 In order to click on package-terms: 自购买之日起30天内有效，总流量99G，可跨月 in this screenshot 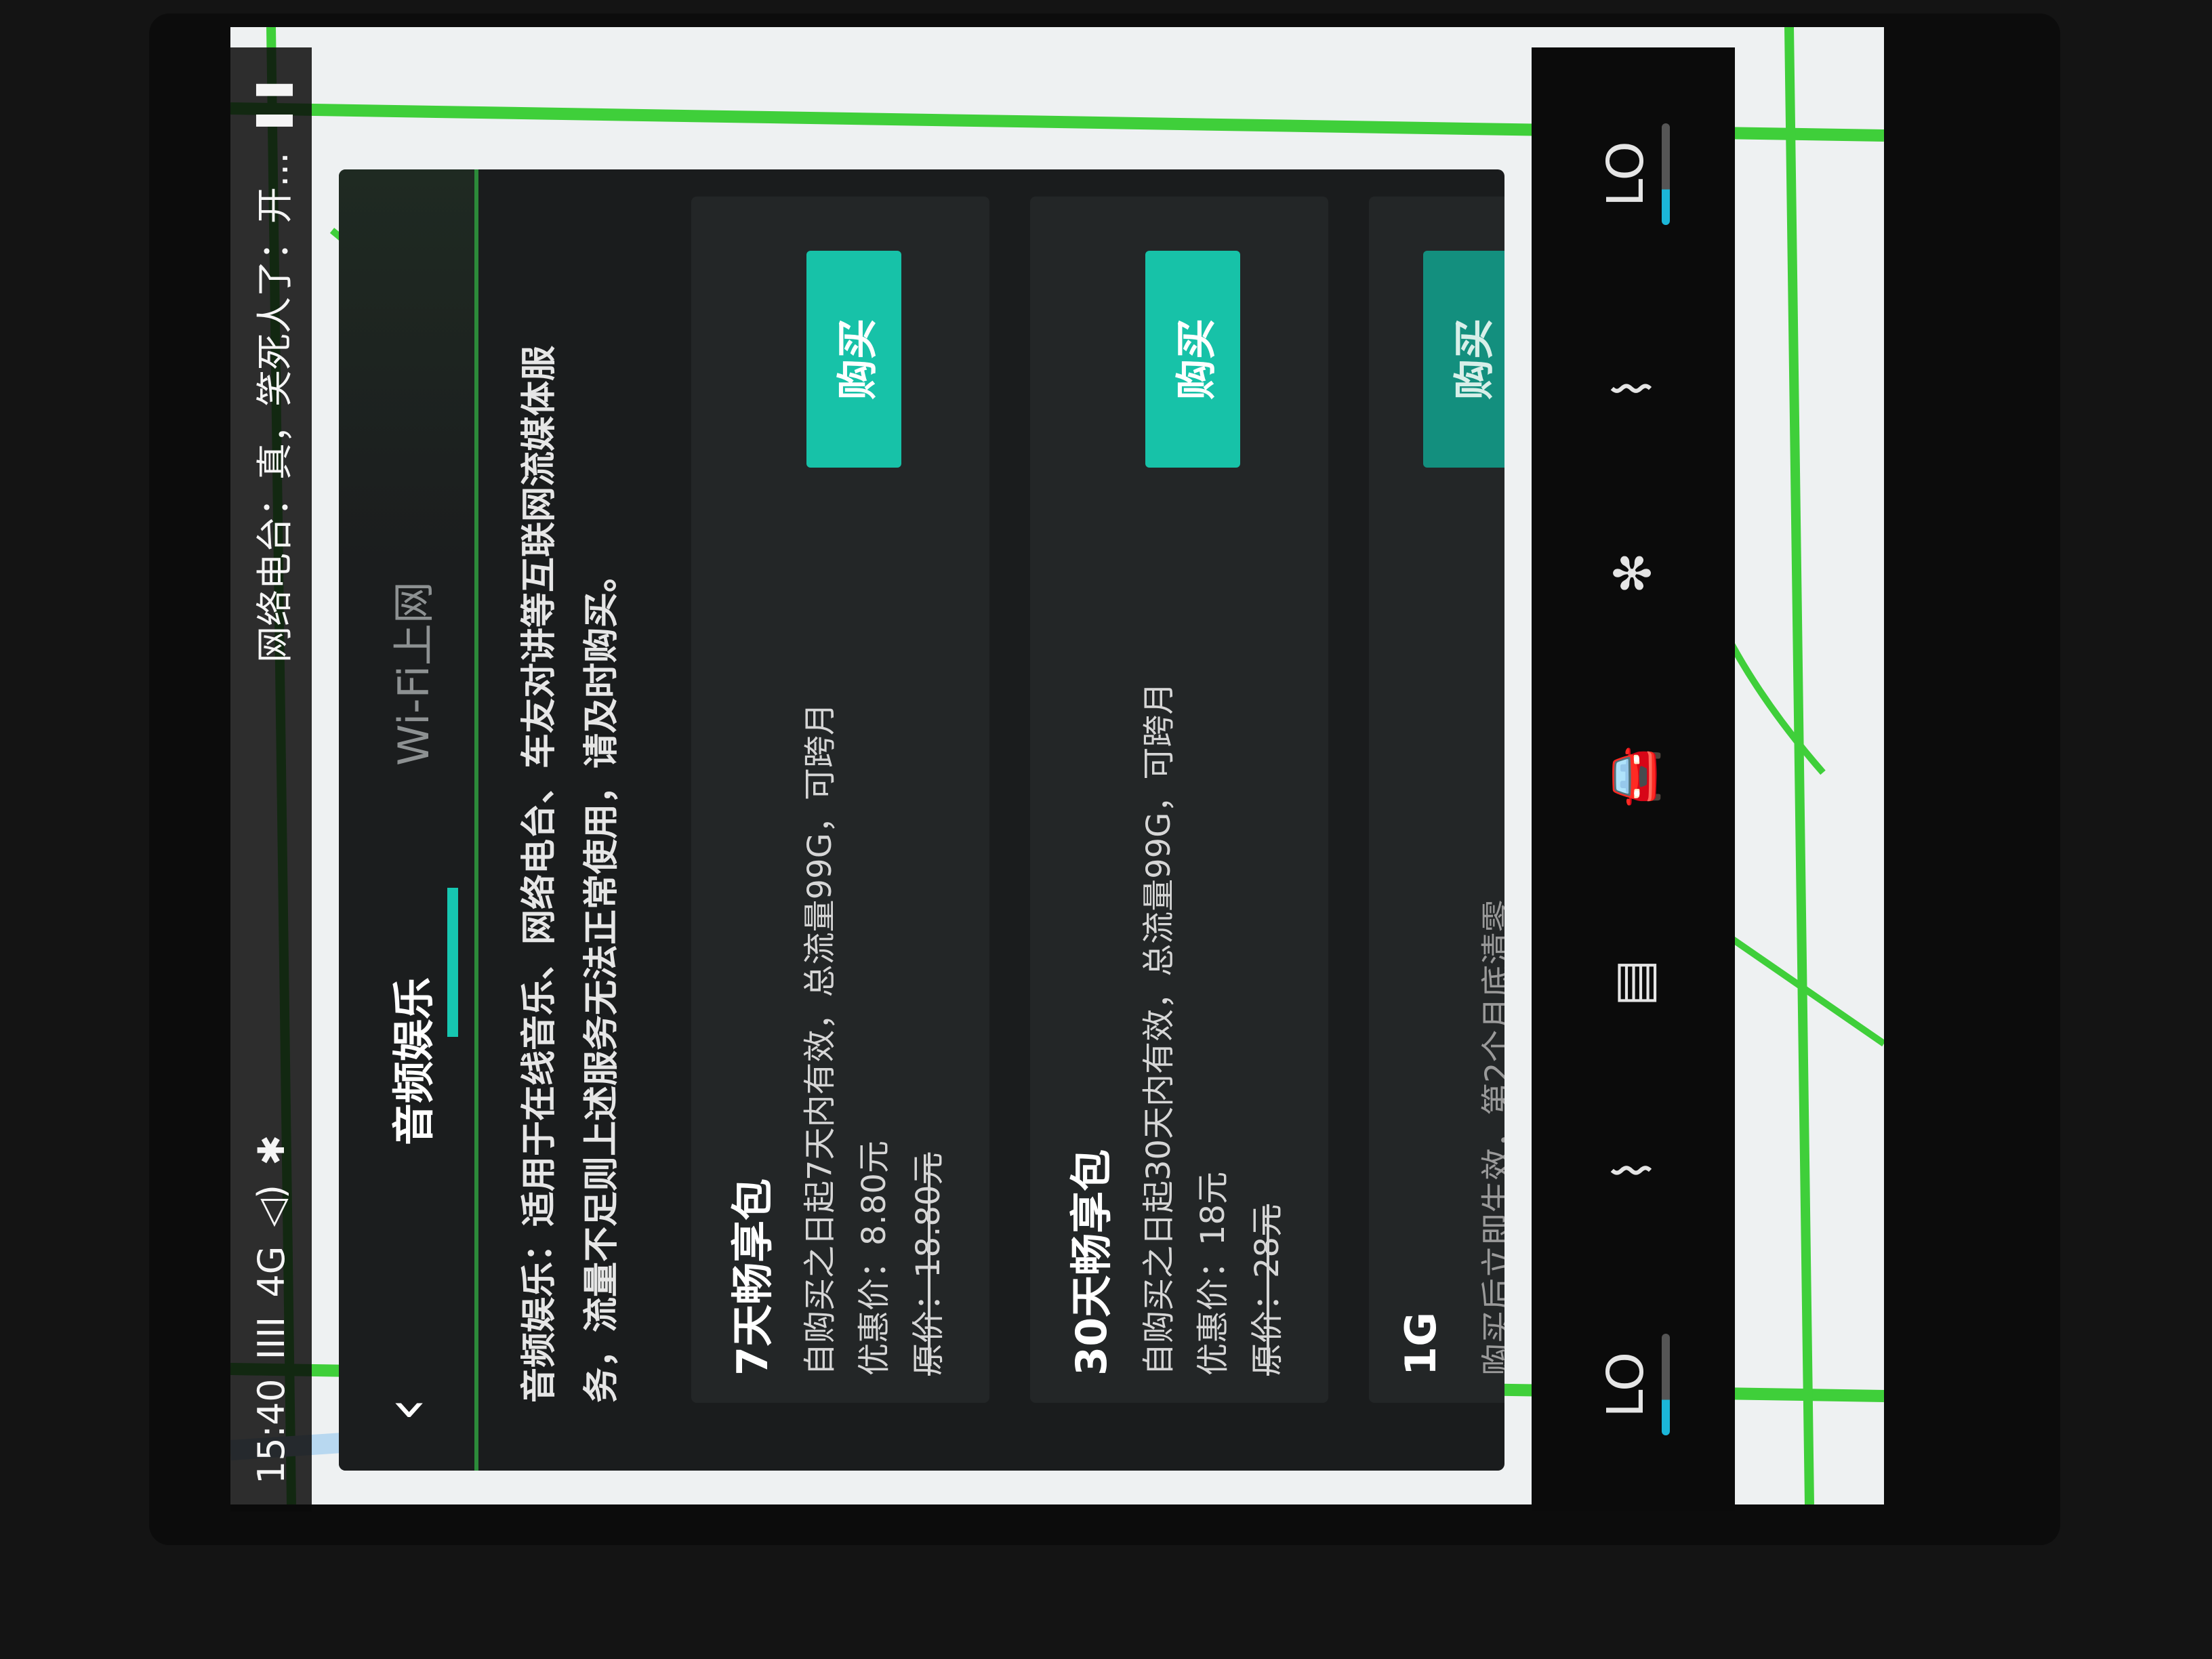, I will do `click(1159, 1029)`.